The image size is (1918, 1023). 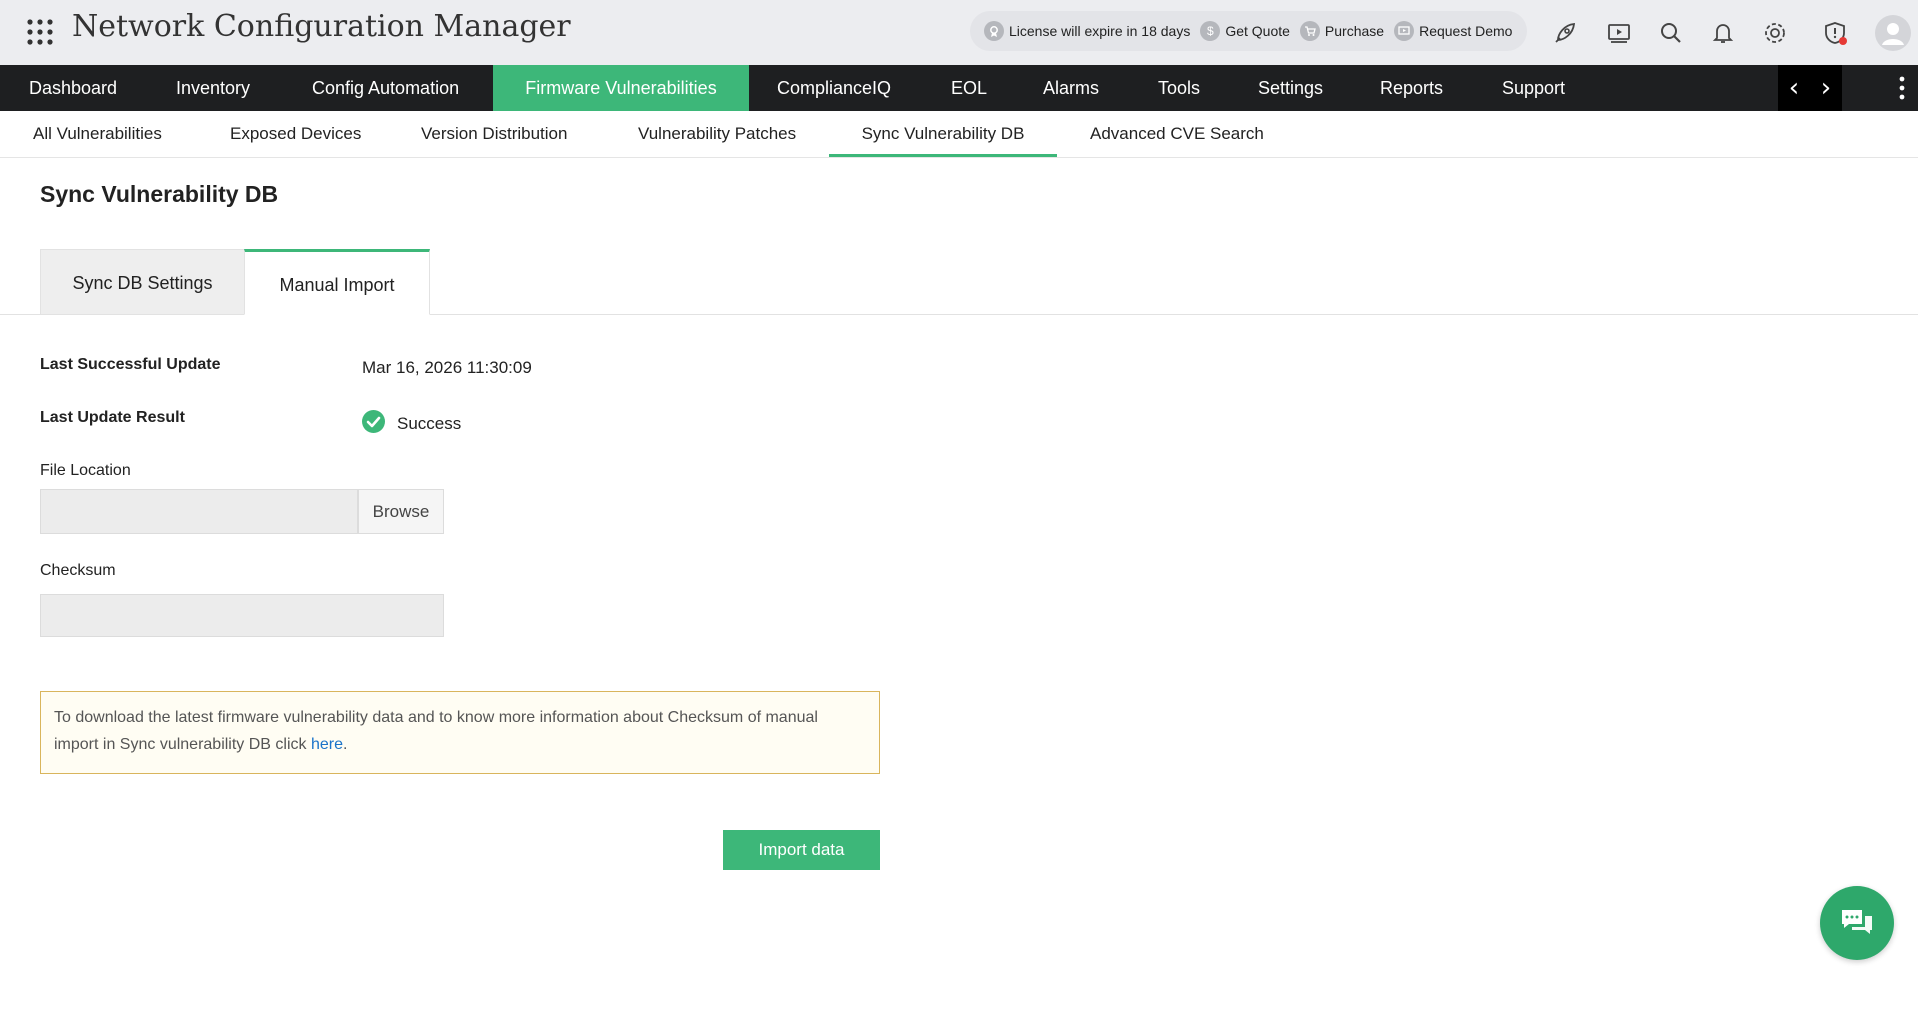 What do you see at coordinates (1893, 33) in the screenshot?
I see `user-avatar` at bounding box center [1893, 33].